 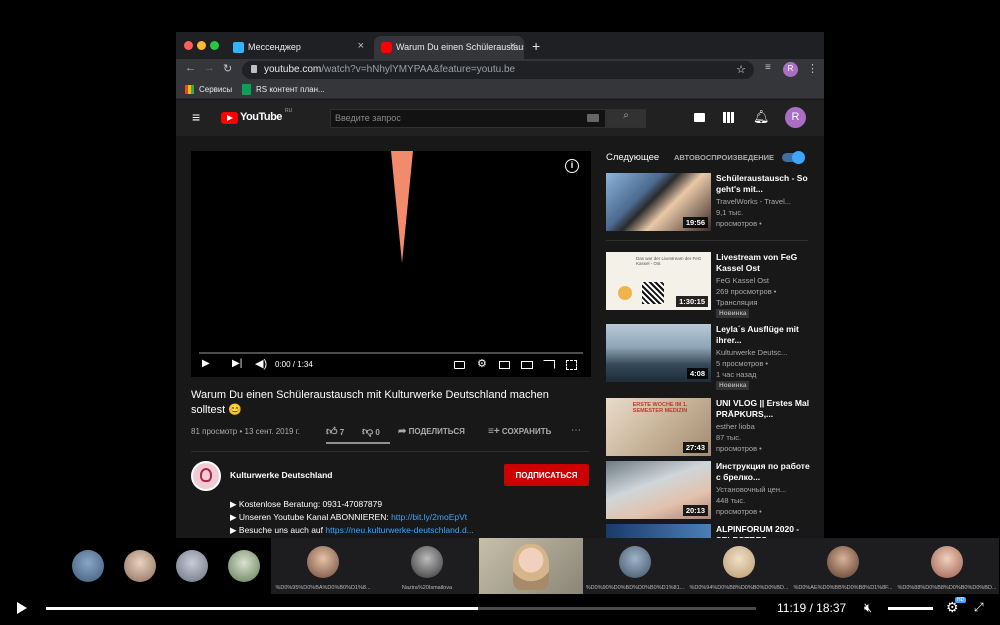 I want to click on play-icon, so click(x=22, y=608).